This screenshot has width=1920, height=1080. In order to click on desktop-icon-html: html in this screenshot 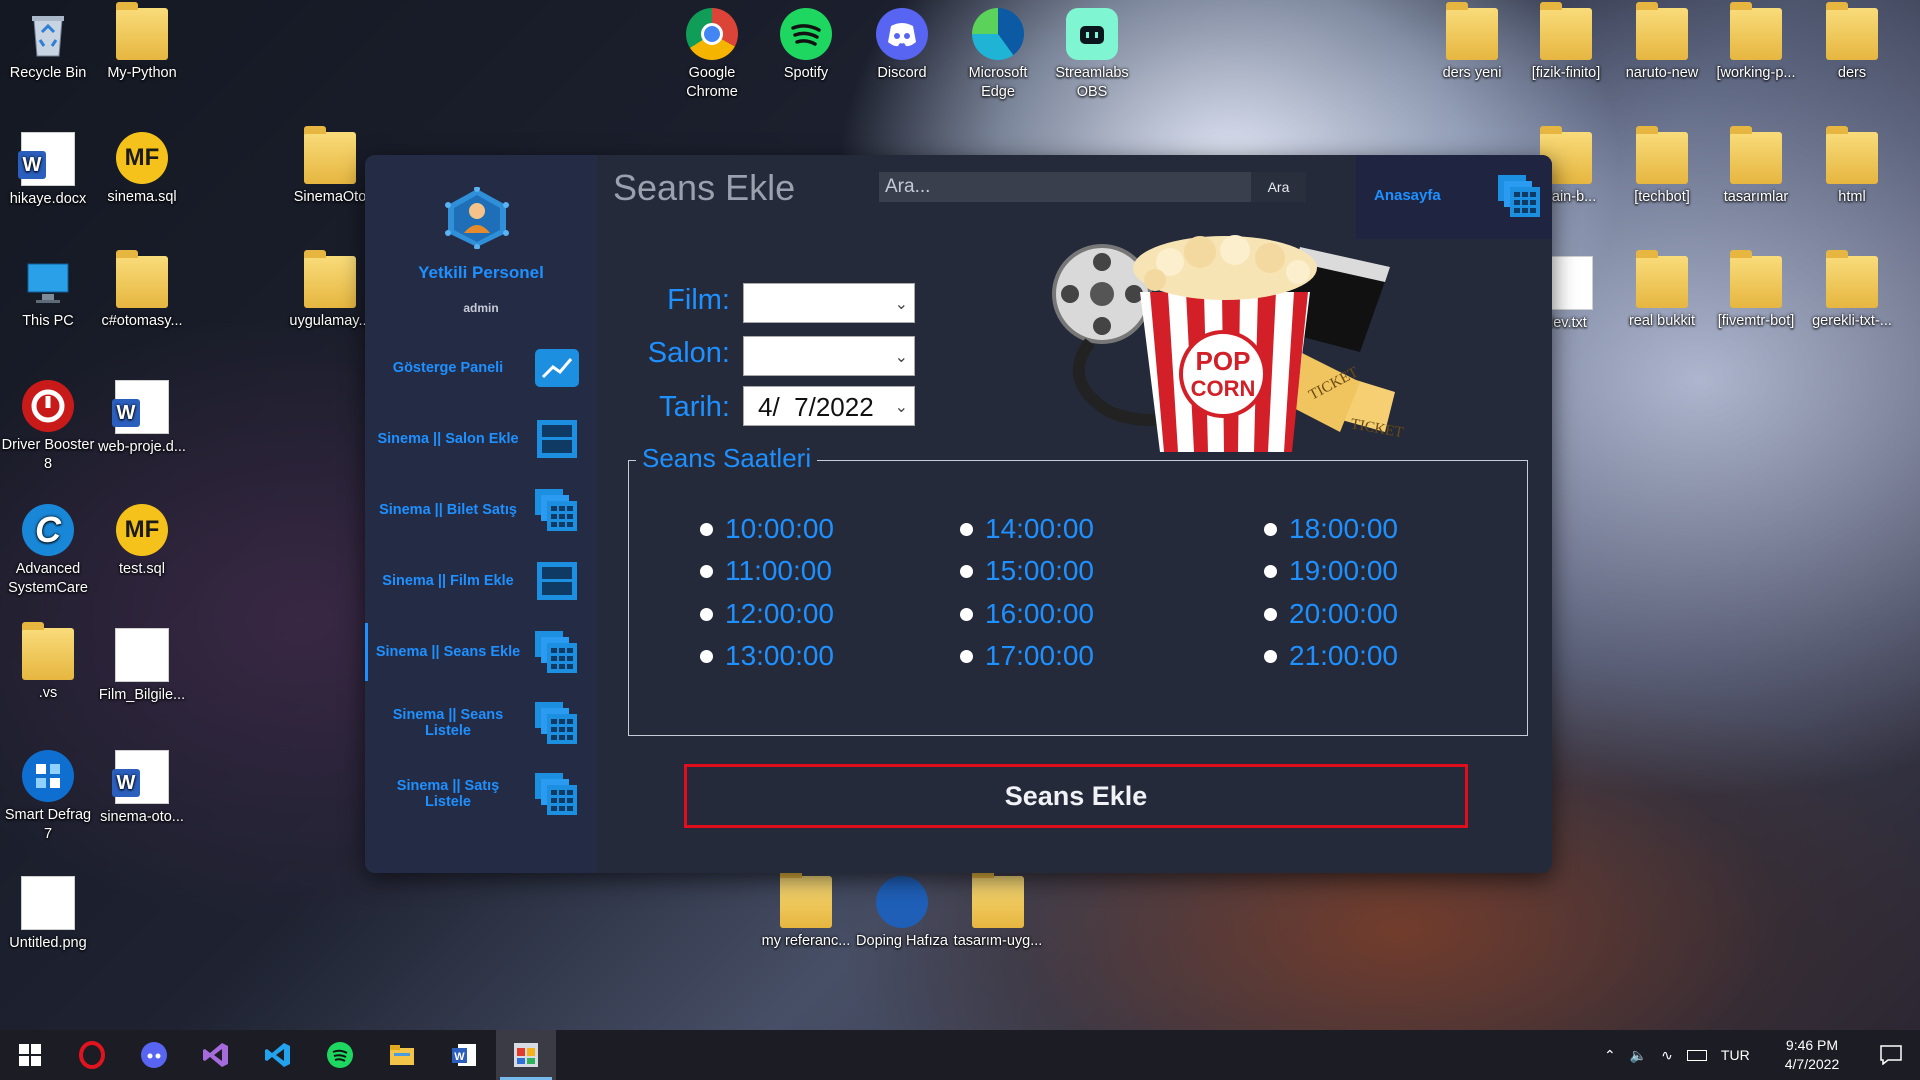, I will do `click(1852, 166)`.